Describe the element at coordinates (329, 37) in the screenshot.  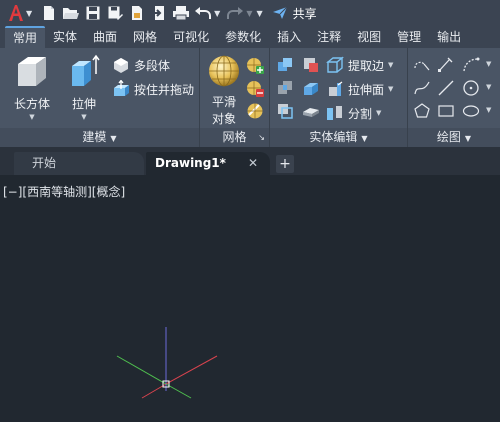
I see `tab-annotate: 注释` at that location.